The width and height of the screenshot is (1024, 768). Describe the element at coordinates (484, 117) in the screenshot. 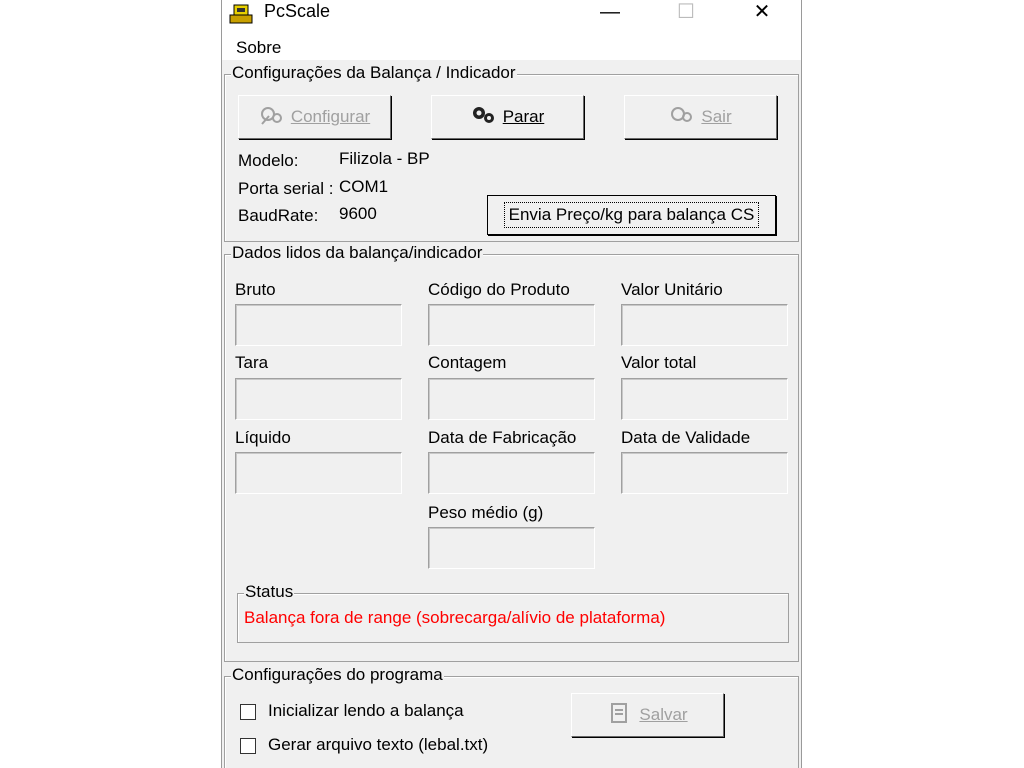

I see `gears-stop-icon` at that location.